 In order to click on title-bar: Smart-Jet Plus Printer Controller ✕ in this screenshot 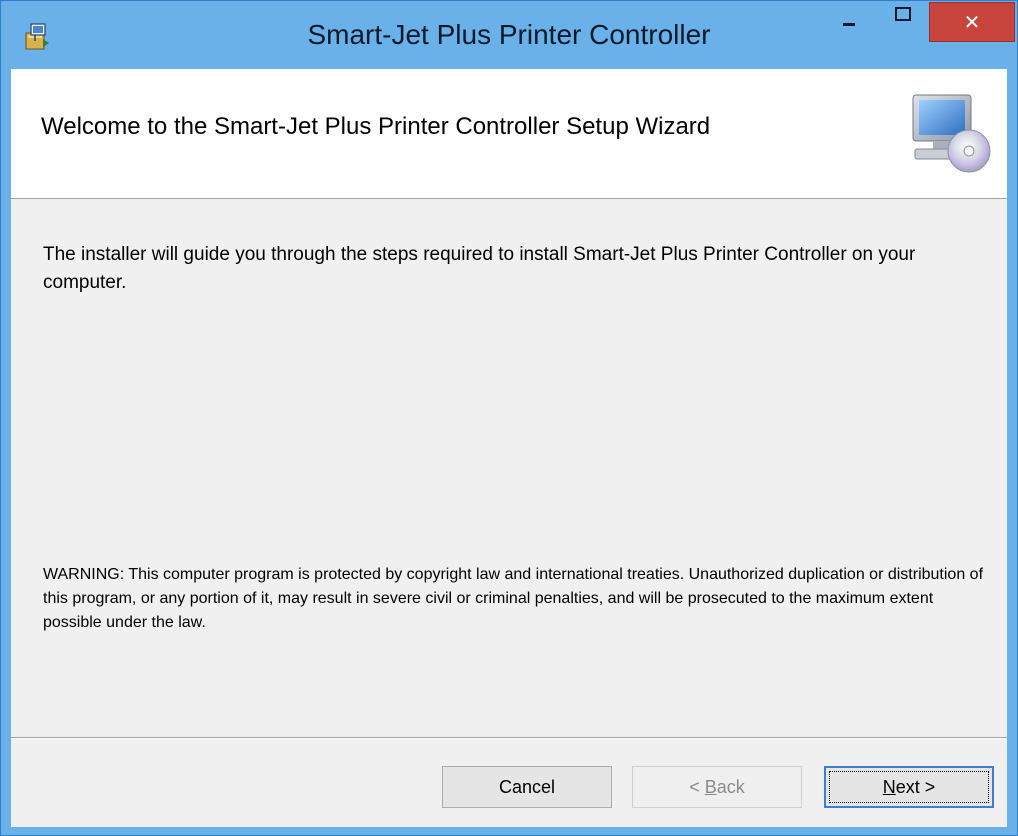, I will do `click(509, 35)`.